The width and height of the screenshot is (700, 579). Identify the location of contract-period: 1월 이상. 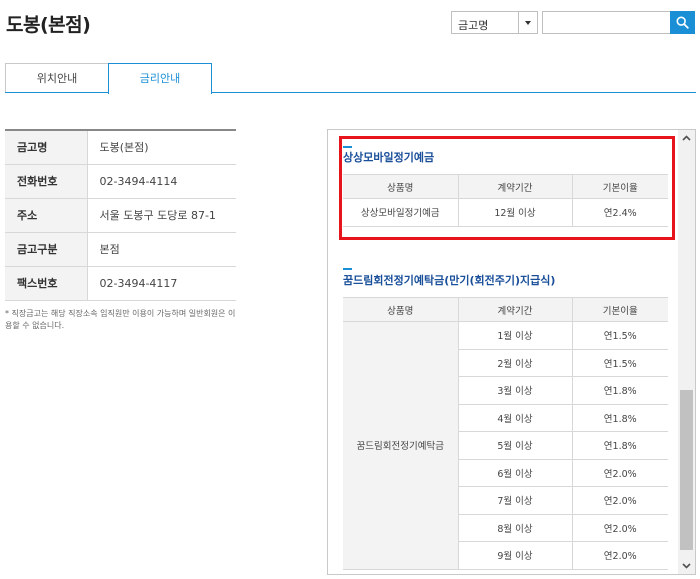
(515, 335).